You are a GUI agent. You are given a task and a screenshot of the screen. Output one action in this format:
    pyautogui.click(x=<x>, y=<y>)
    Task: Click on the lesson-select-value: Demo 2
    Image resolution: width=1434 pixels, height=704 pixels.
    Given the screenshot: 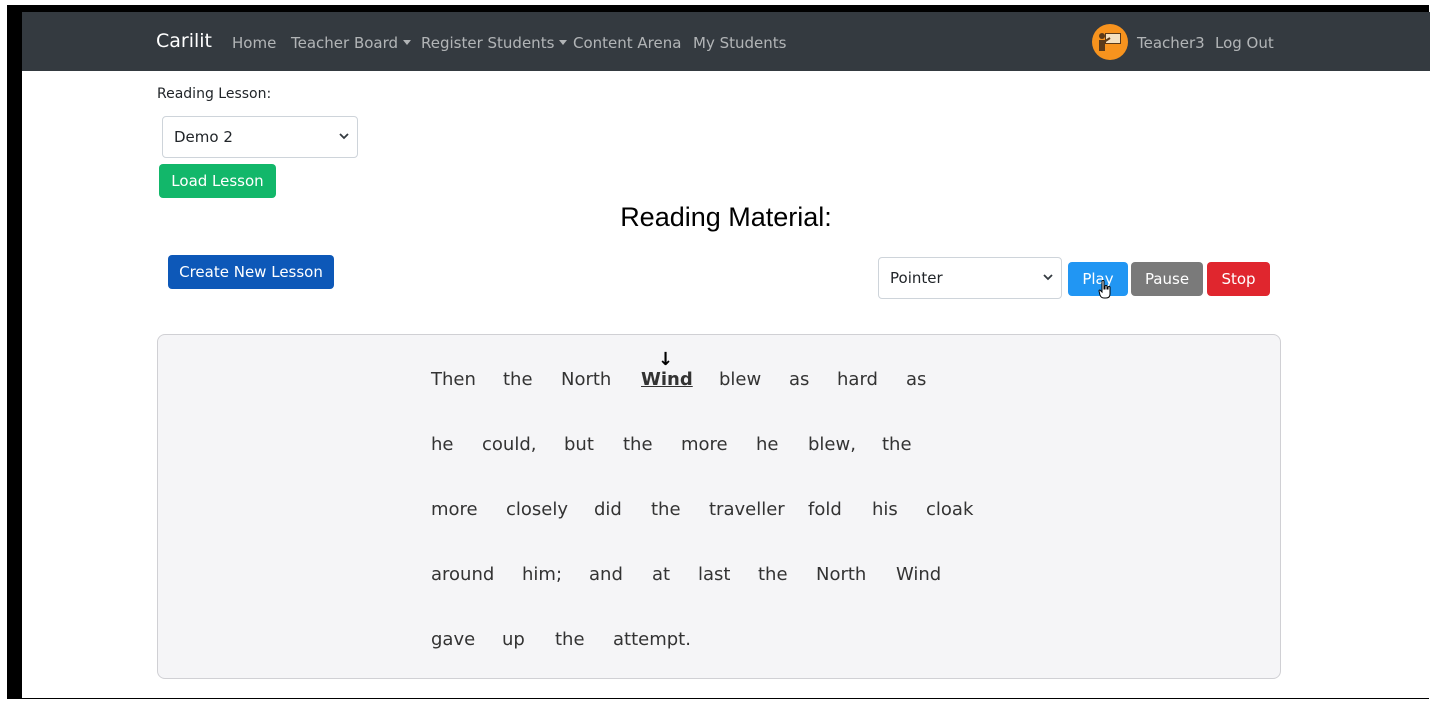 What is the action you would take?
    pyautogui.click(x=203, y=137)
    